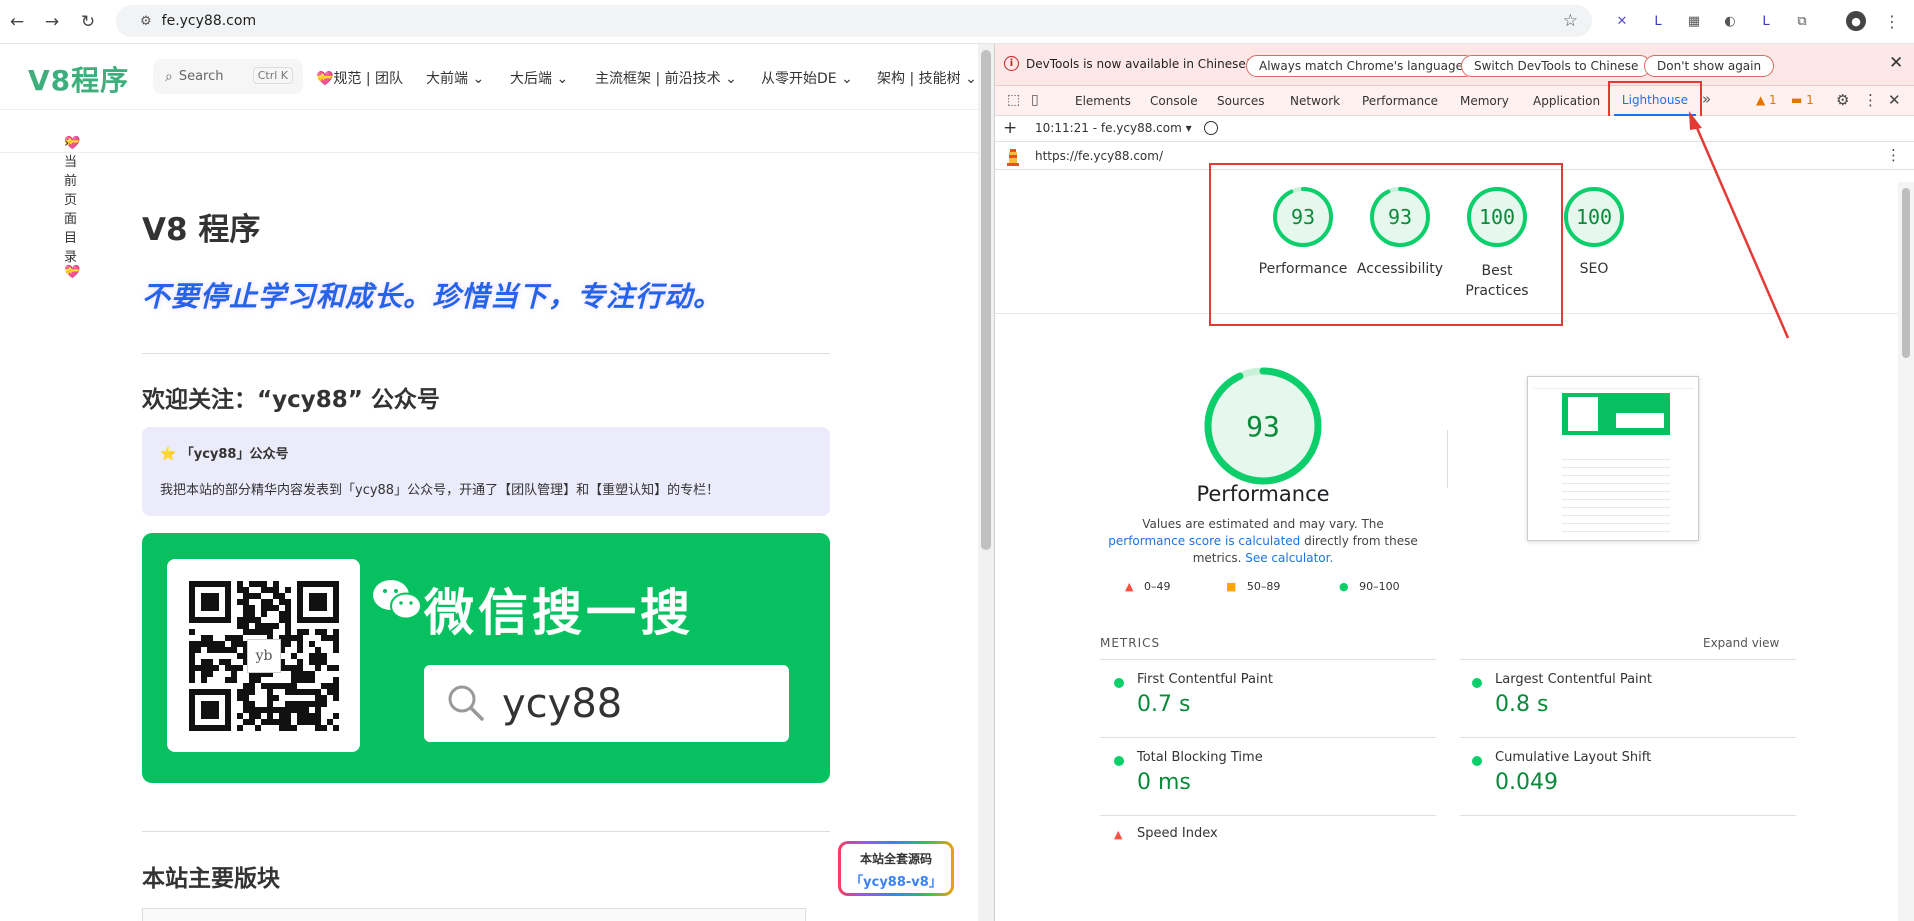 This screenshot has width=1914, height=921. What do you see at coordinates (489, 195) in the screenshot?
I see `page-toc-bar: 💝当前页面目录💝 ›` at bounding box center [489, 195].